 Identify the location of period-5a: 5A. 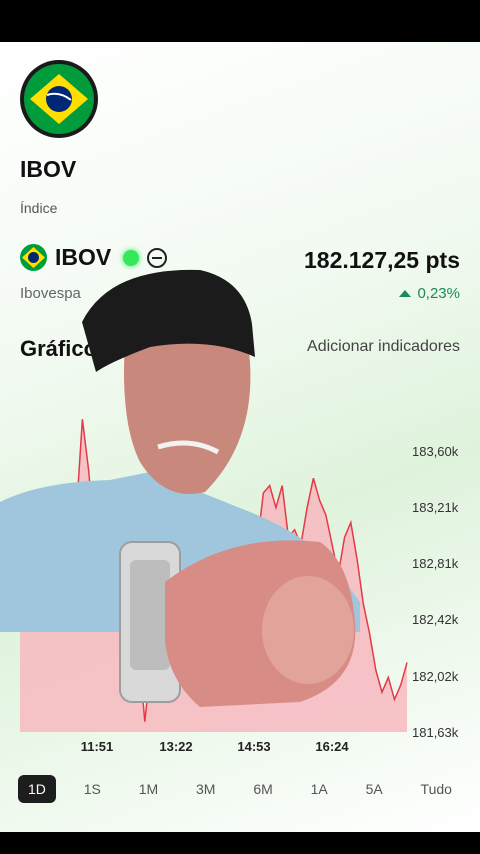
(374, 789).